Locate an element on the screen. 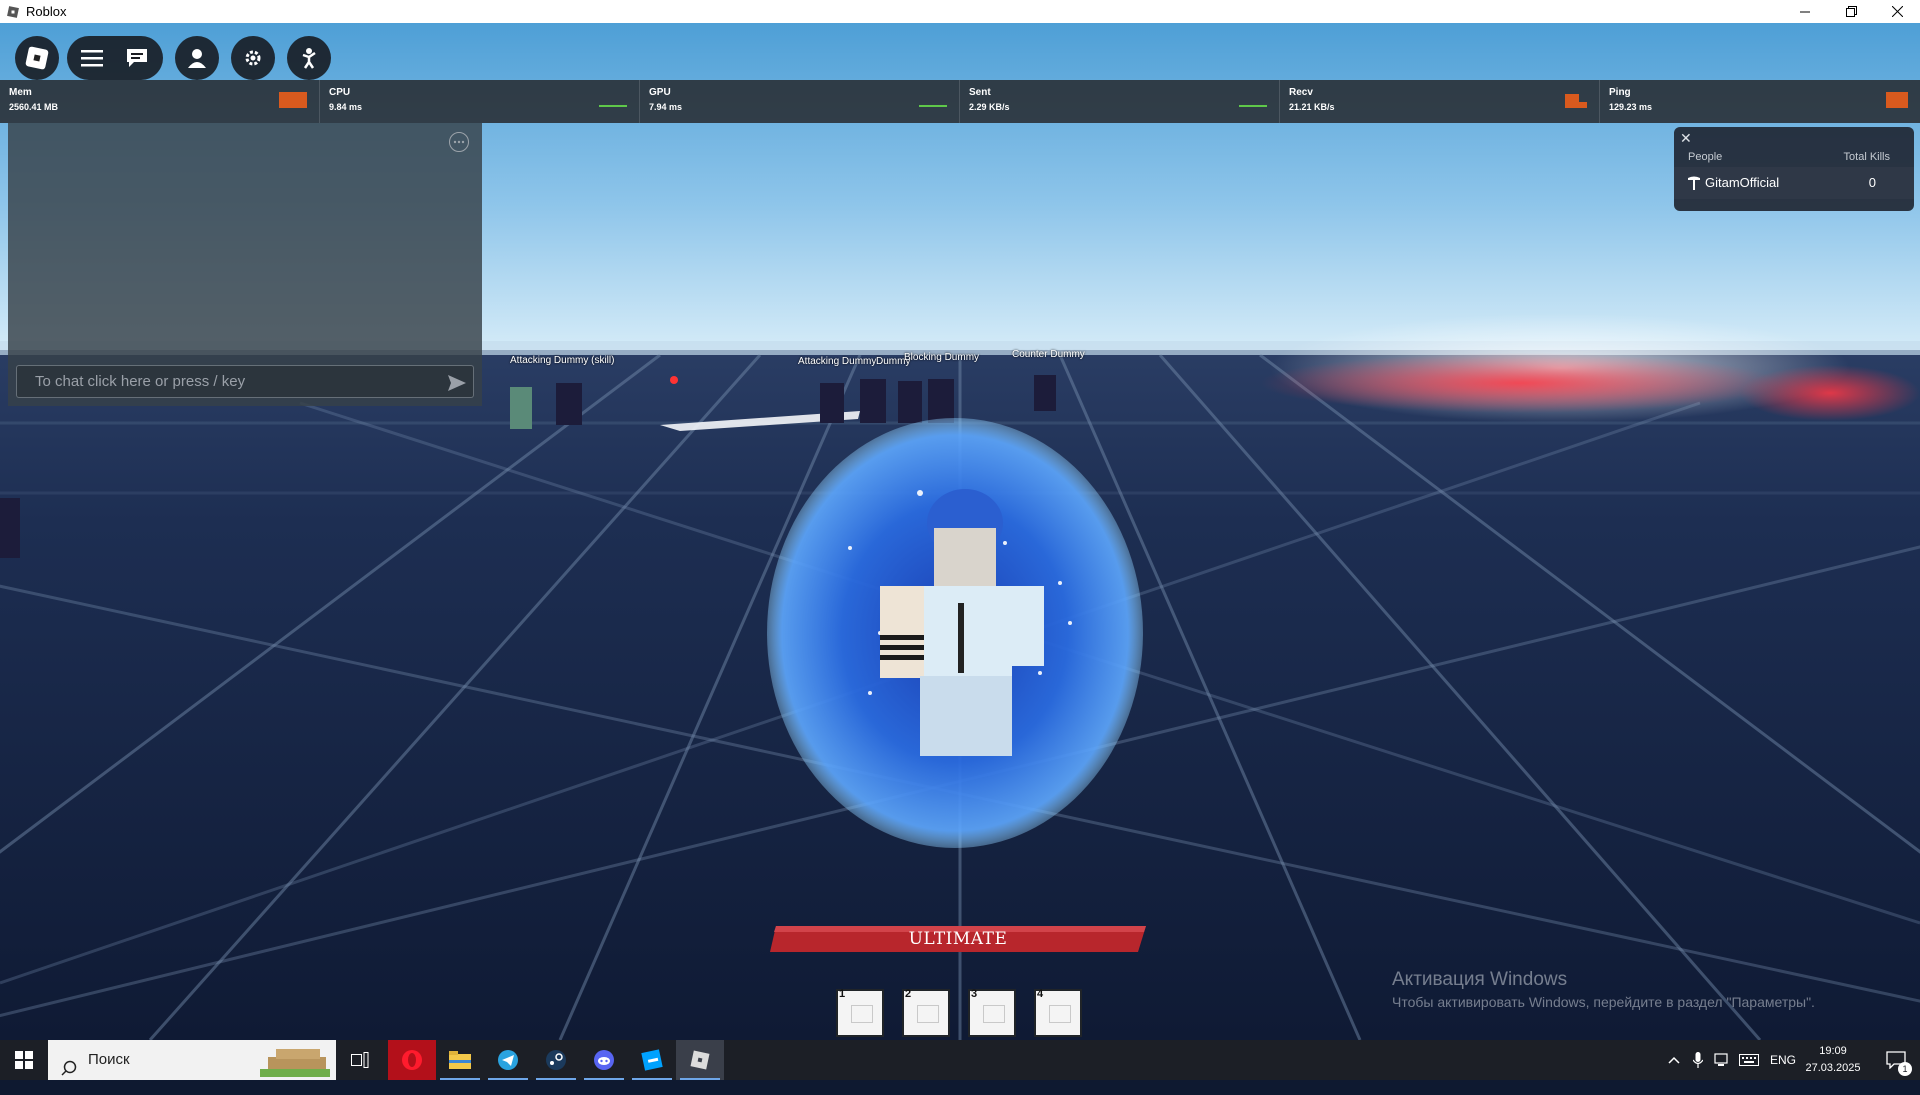 The image size is (1920, 1095). chat-icon is located at coordinates (137, 60).